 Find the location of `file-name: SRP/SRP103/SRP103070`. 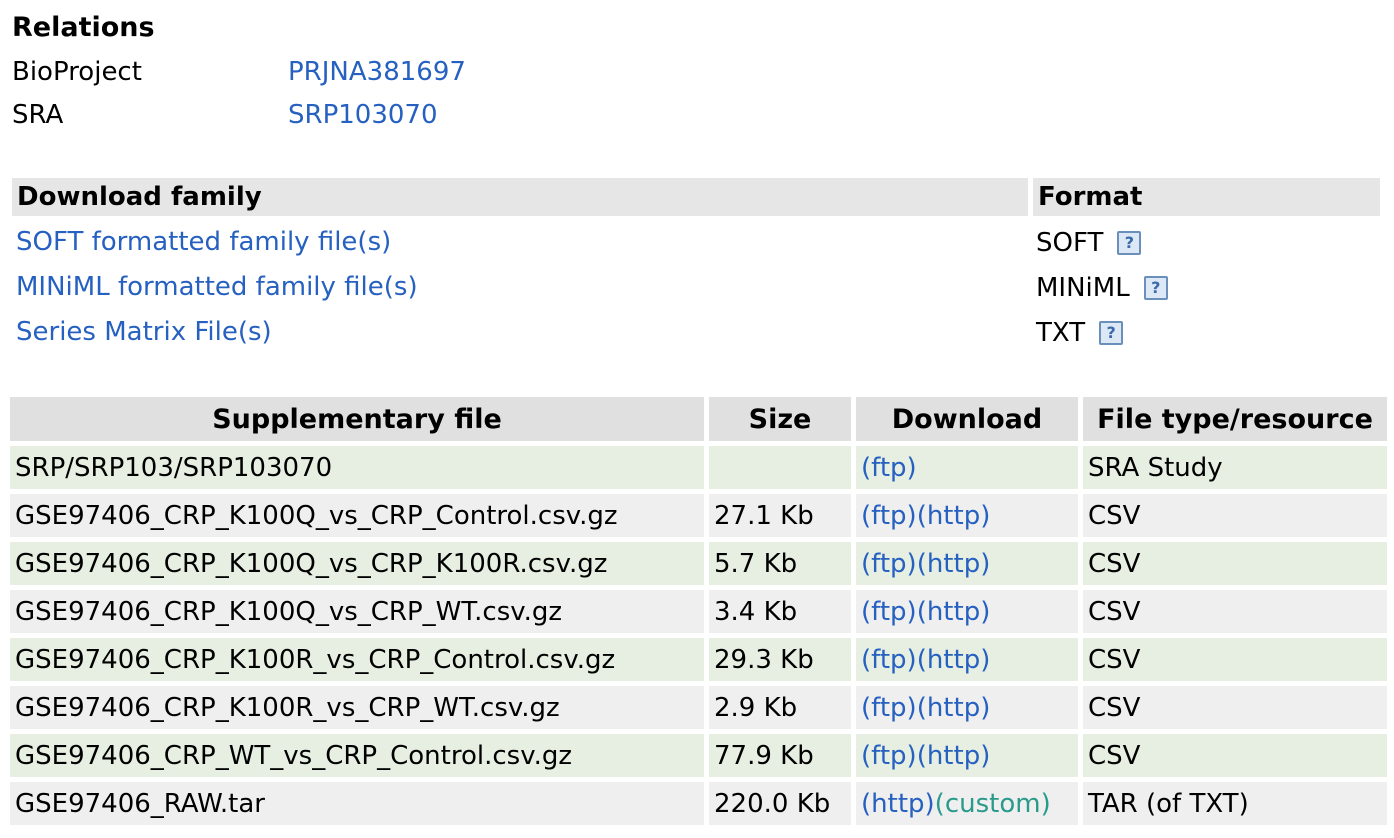

file-name: SRP/SRP103/SRP103070 is located at coordinates (357, 467).